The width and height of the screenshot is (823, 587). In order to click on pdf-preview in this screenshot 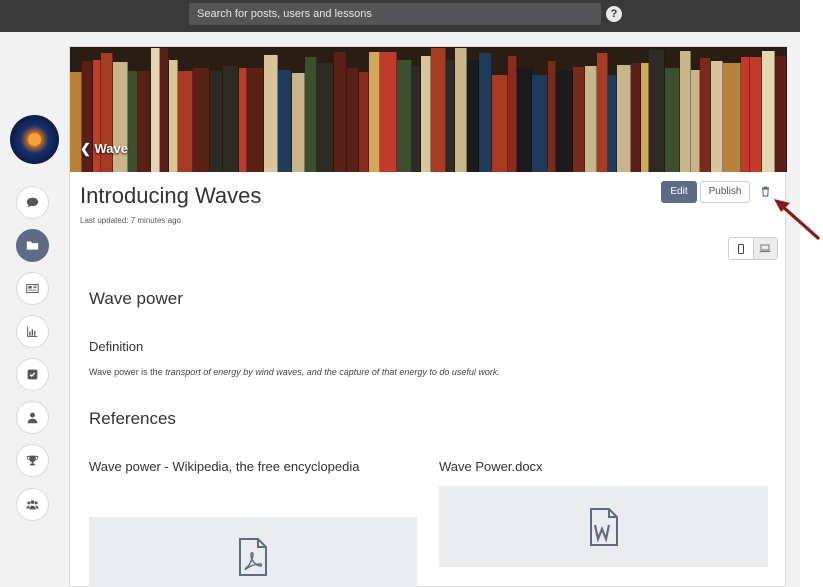, I will do `click(253, 552)`.